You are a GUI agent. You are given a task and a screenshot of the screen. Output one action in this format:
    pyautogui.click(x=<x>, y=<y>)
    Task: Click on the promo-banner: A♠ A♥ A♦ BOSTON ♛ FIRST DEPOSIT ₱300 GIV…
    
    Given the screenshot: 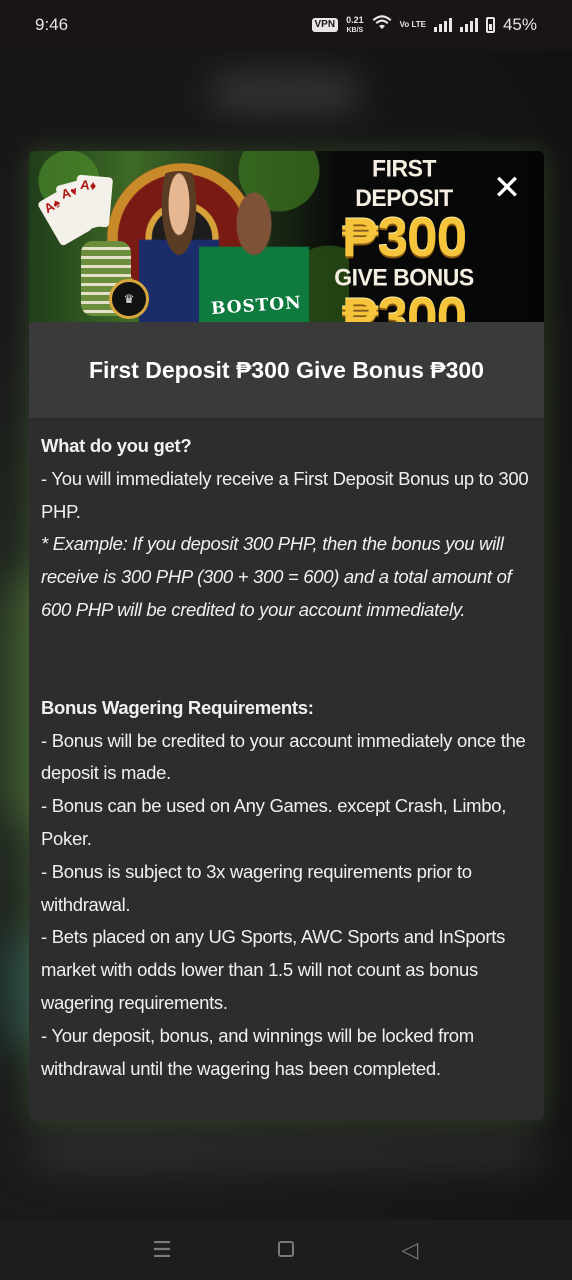 What is the action you would take?
    pyautogui.click(x=286, y=236)
    